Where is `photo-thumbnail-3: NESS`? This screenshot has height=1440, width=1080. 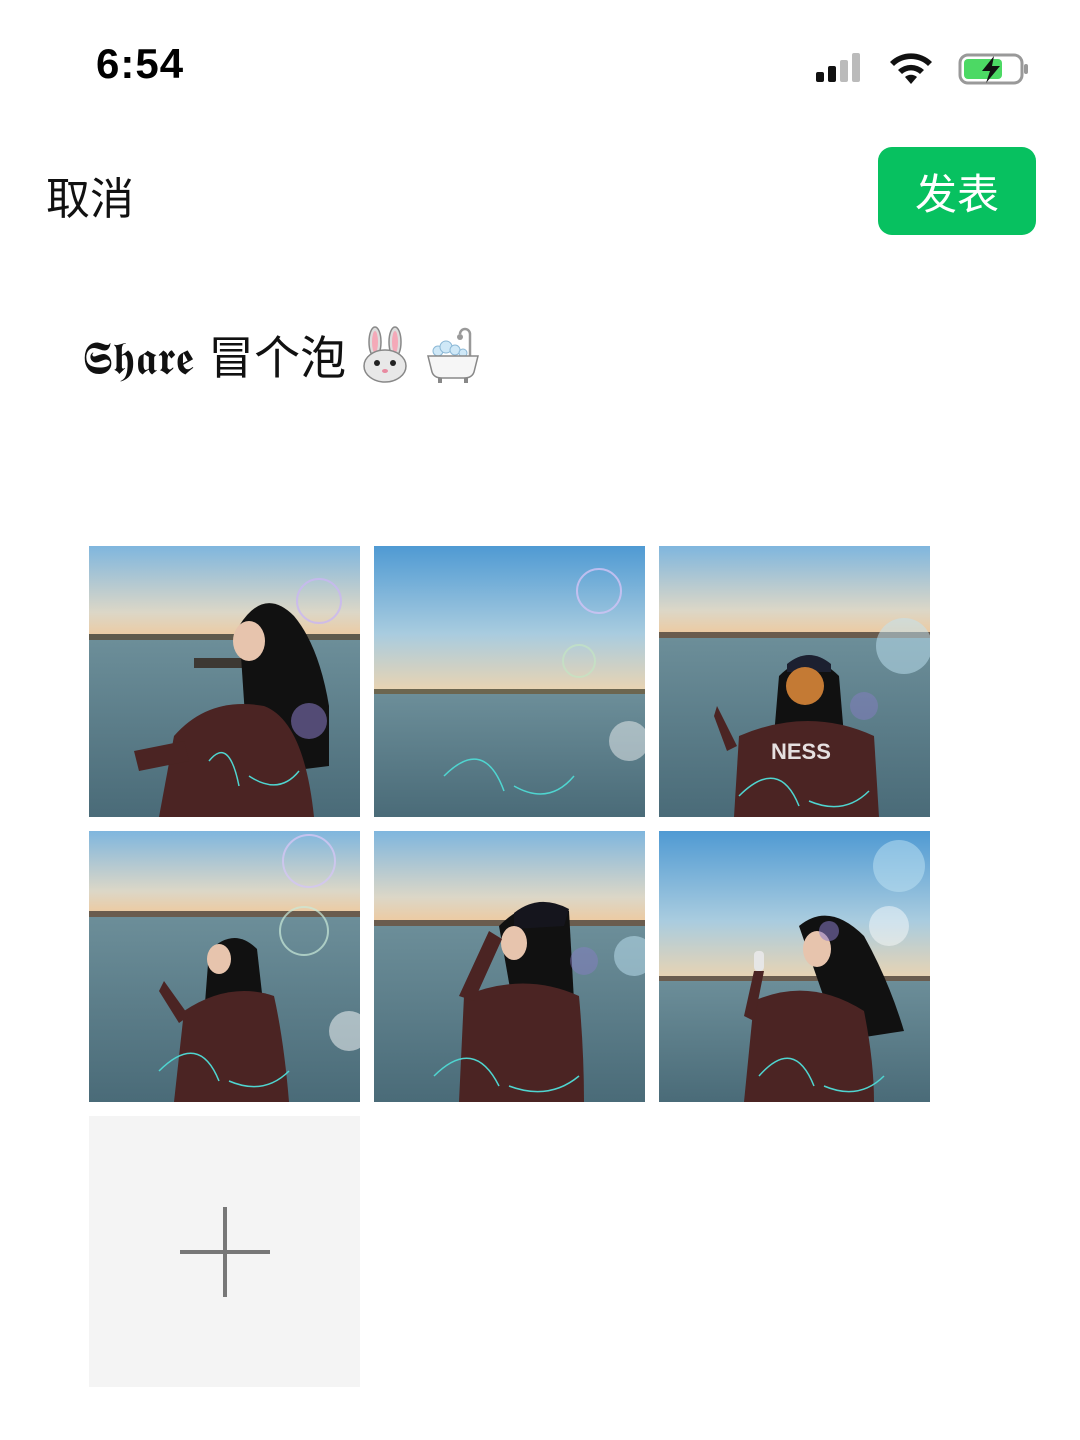 photo-thumbnail-3: NESS is located at coordinates (794, 681).